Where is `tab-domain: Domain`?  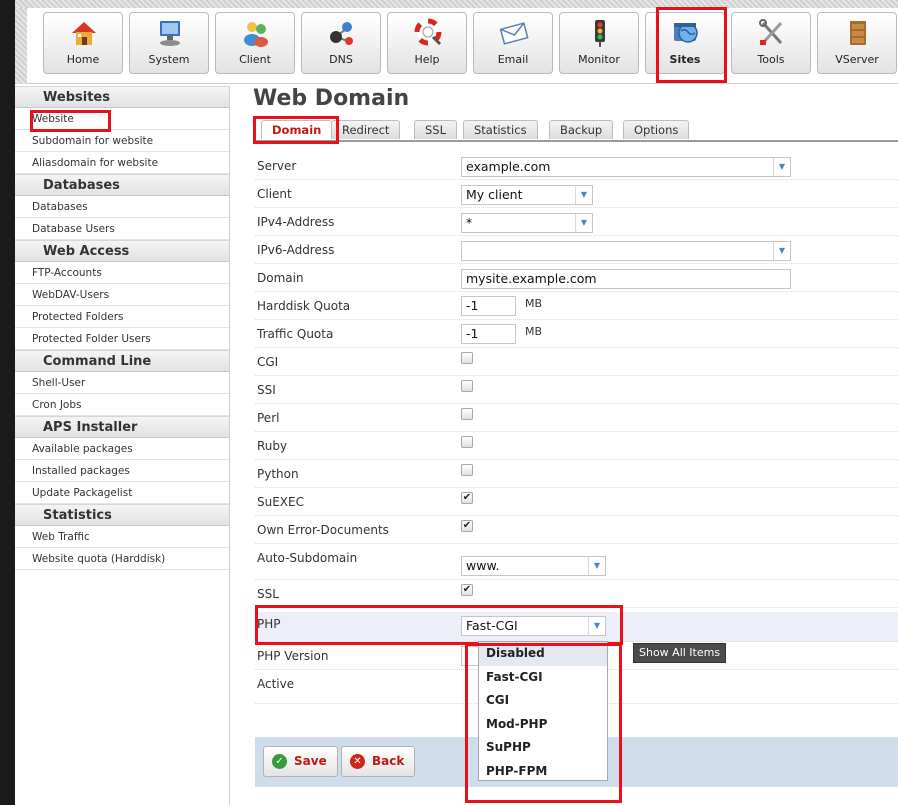 tab-domain: Domain is located at coordinates (297, 129).